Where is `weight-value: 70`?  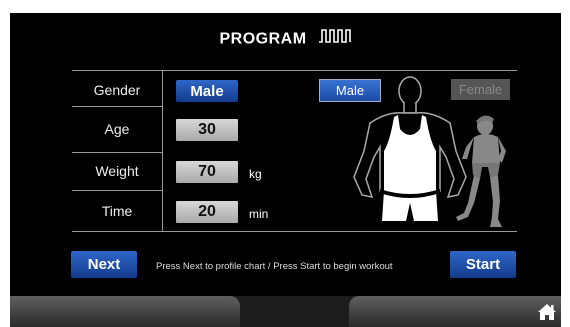
weight-value: 70 is located at coordinates (207, 172).